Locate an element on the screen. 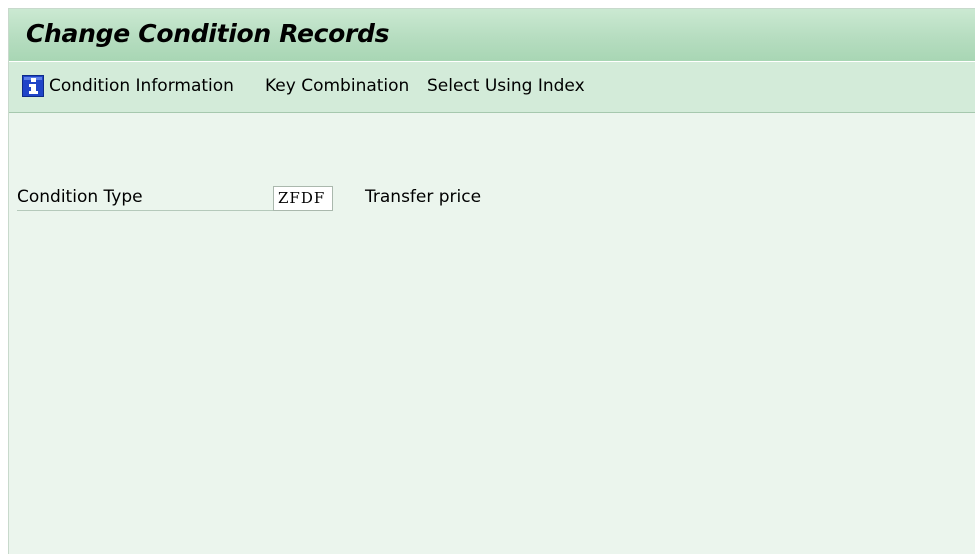 This screenshot has height=554, width=975. key-combination-button: Key Combination is located at coordinates (337, 86).